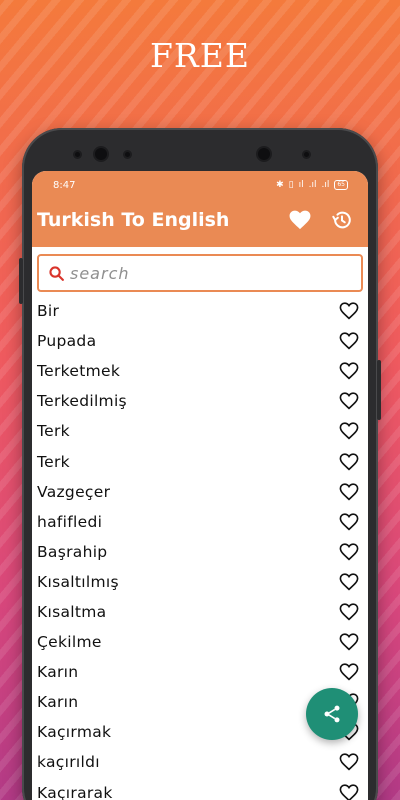 This screenshot has width=400, height=800. I want to click on list-item: Başrahip, so click(200, 552).